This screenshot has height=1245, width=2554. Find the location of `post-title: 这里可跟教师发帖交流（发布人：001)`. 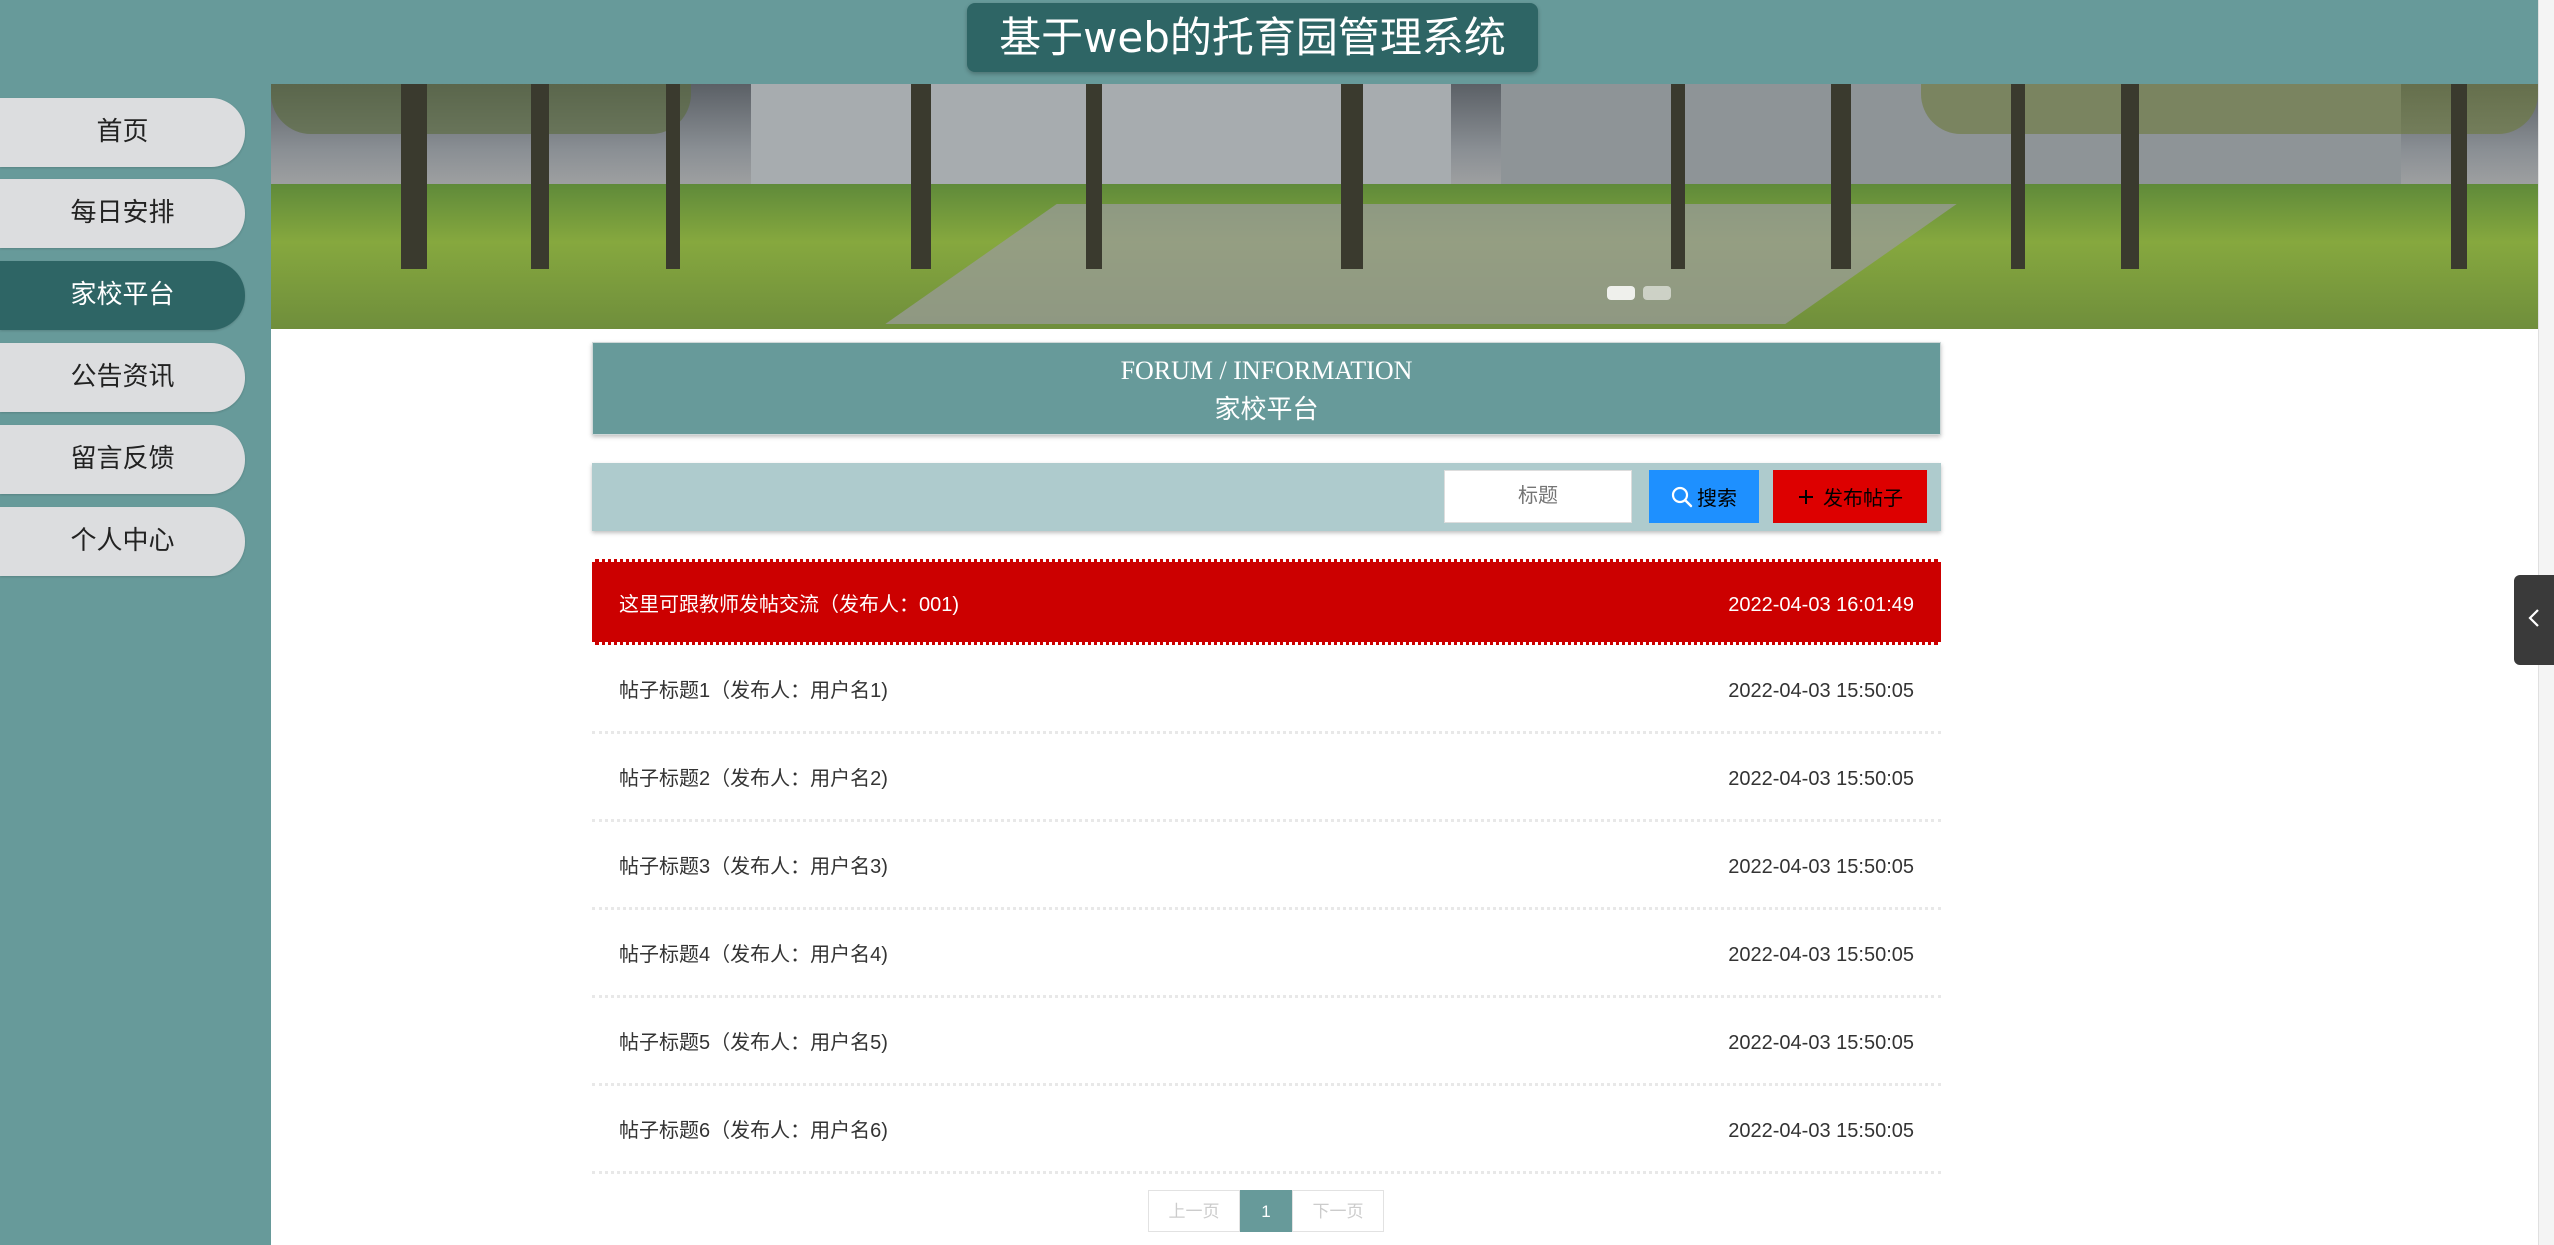

post-title: 这里可跟教师发帖交流（发布人：001) is located at coordinates (789, 605).